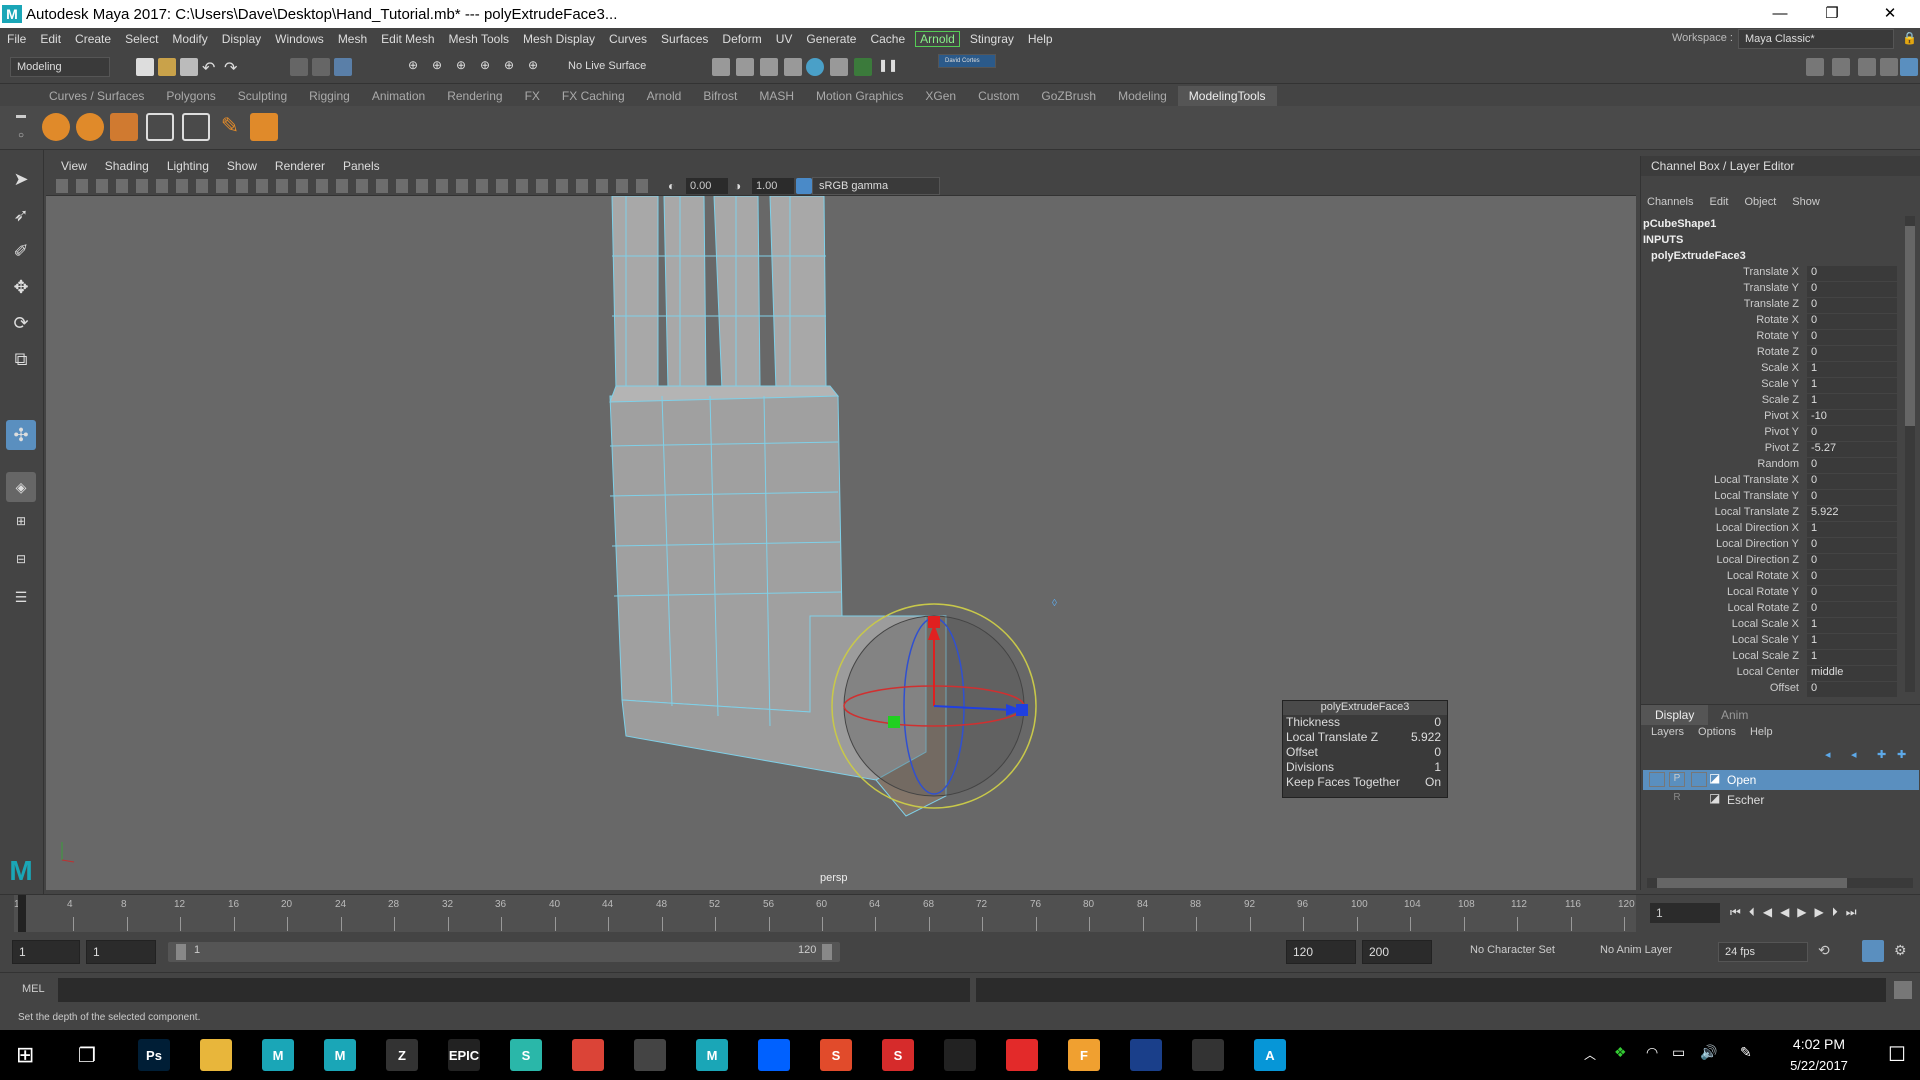  What do you see at coordinates (343, 67) in the screenshot?
I see `select-component-icon` at bounding box center [343, 67].